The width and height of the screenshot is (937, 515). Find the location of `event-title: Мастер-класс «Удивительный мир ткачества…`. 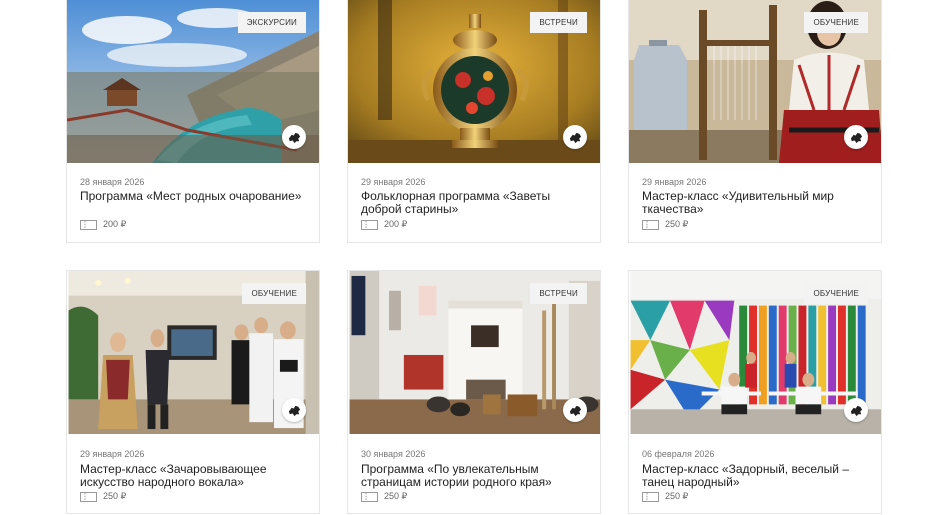

event-title: Мастер-класс «Удивительный мир ткачества… is located at coordinates (756, 203).